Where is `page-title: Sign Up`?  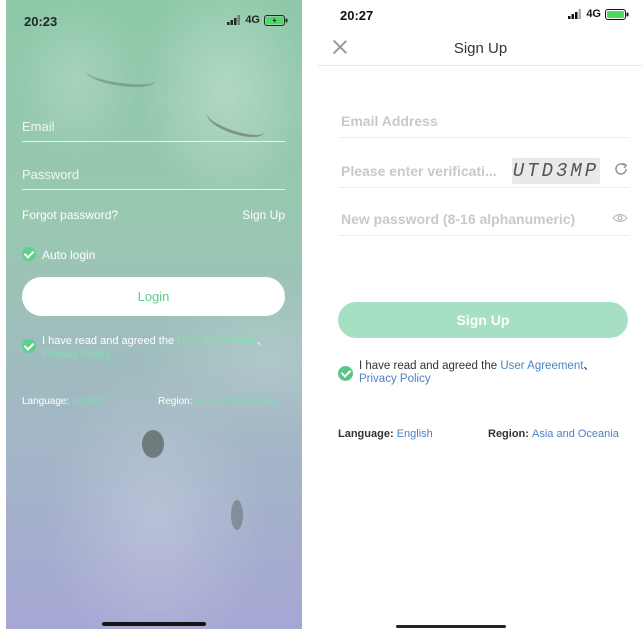 page-title: Sign Up is located at coordinates (480, 48).